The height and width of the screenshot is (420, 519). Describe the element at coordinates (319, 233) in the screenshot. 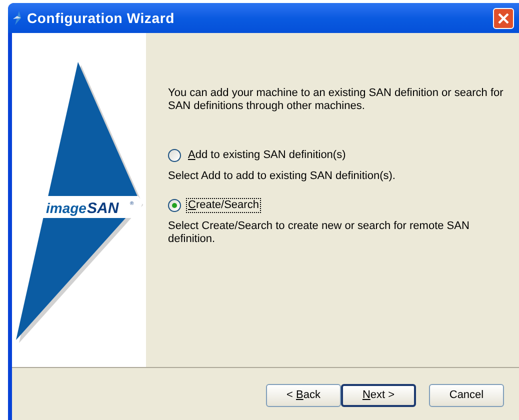

I see `option-description: Select Create/Search to create new or search for remote SAN definition.` at that location.